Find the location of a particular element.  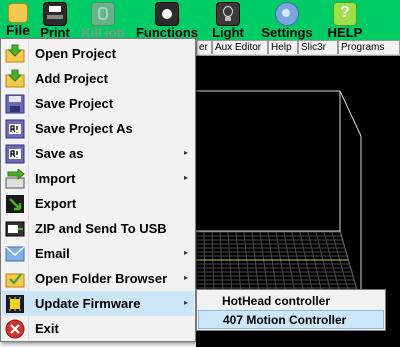

menu-item-label: Save as is located at coordinates (59, 153).